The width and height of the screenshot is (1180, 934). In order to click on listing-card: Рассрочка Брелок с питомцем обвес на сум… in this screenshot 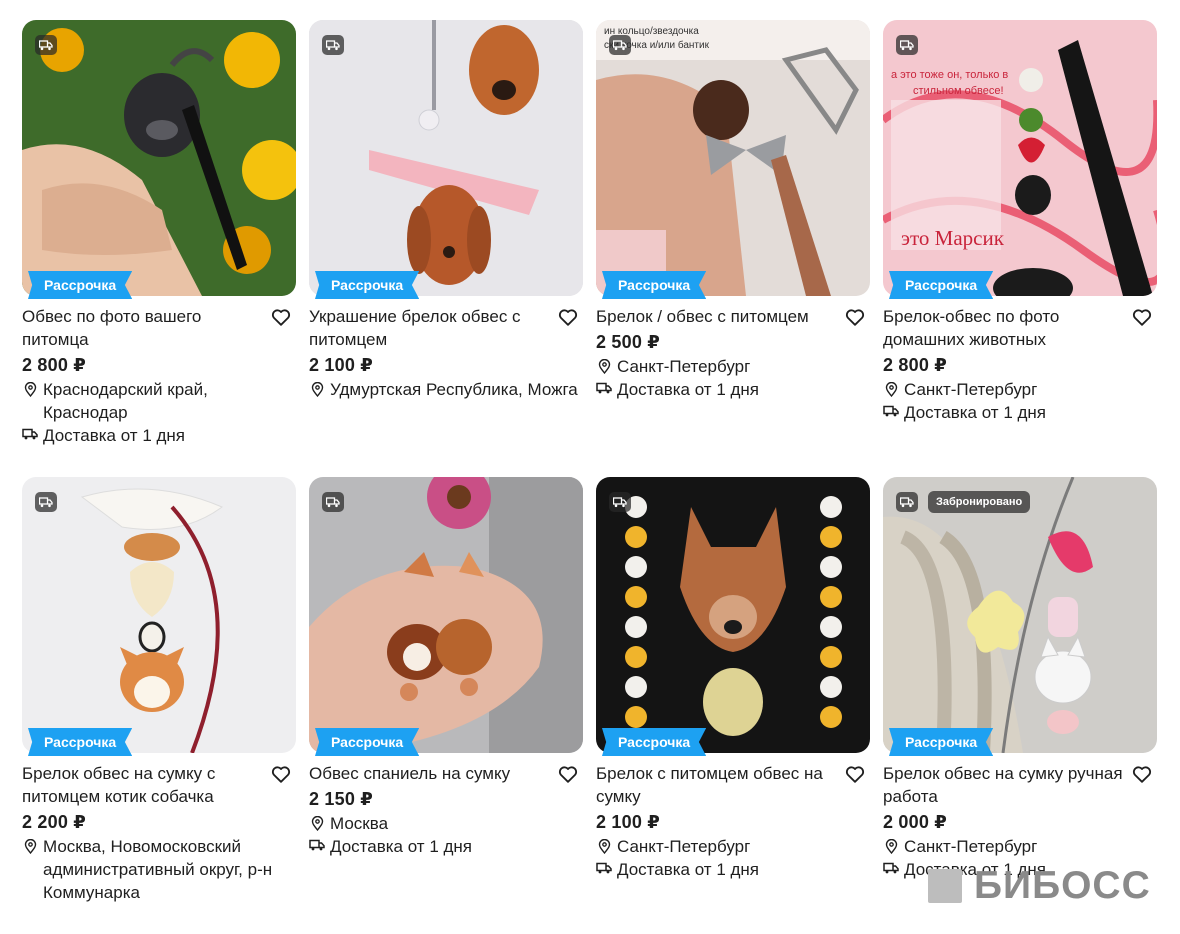, I will do `click(733, 705)`.